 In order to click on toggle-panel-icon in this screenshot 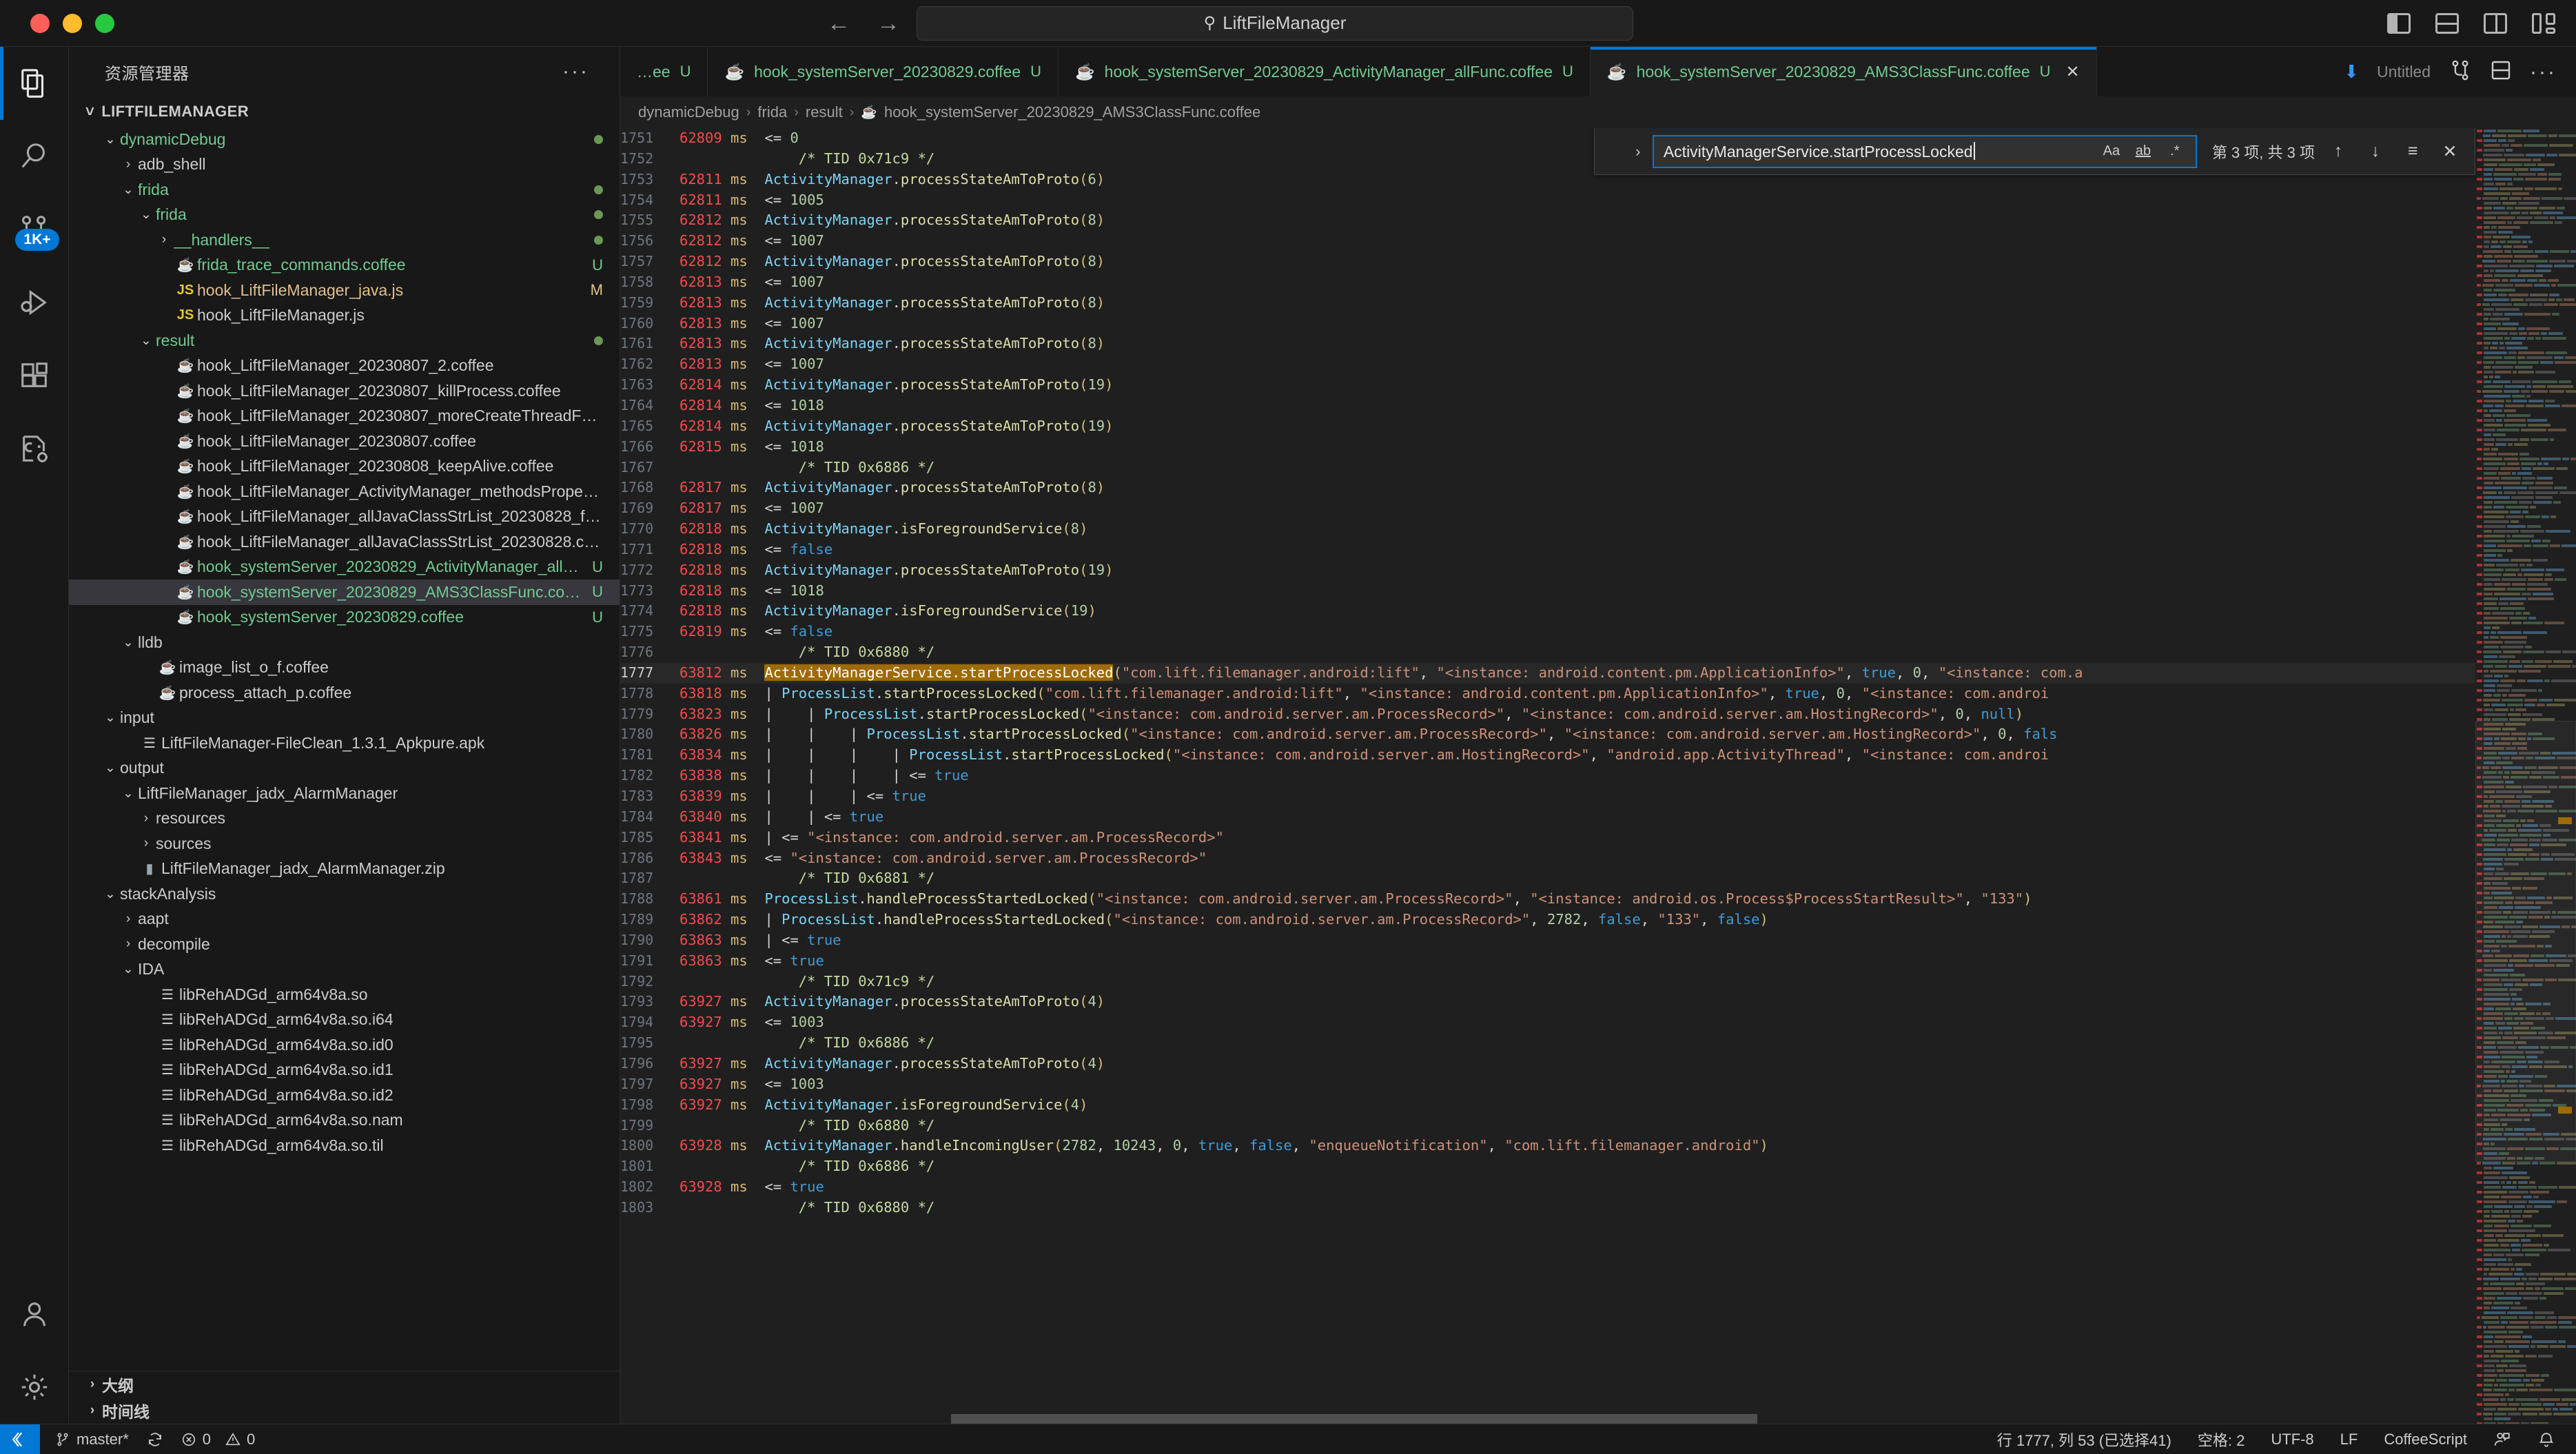, I will do `click(2447, 23)`.